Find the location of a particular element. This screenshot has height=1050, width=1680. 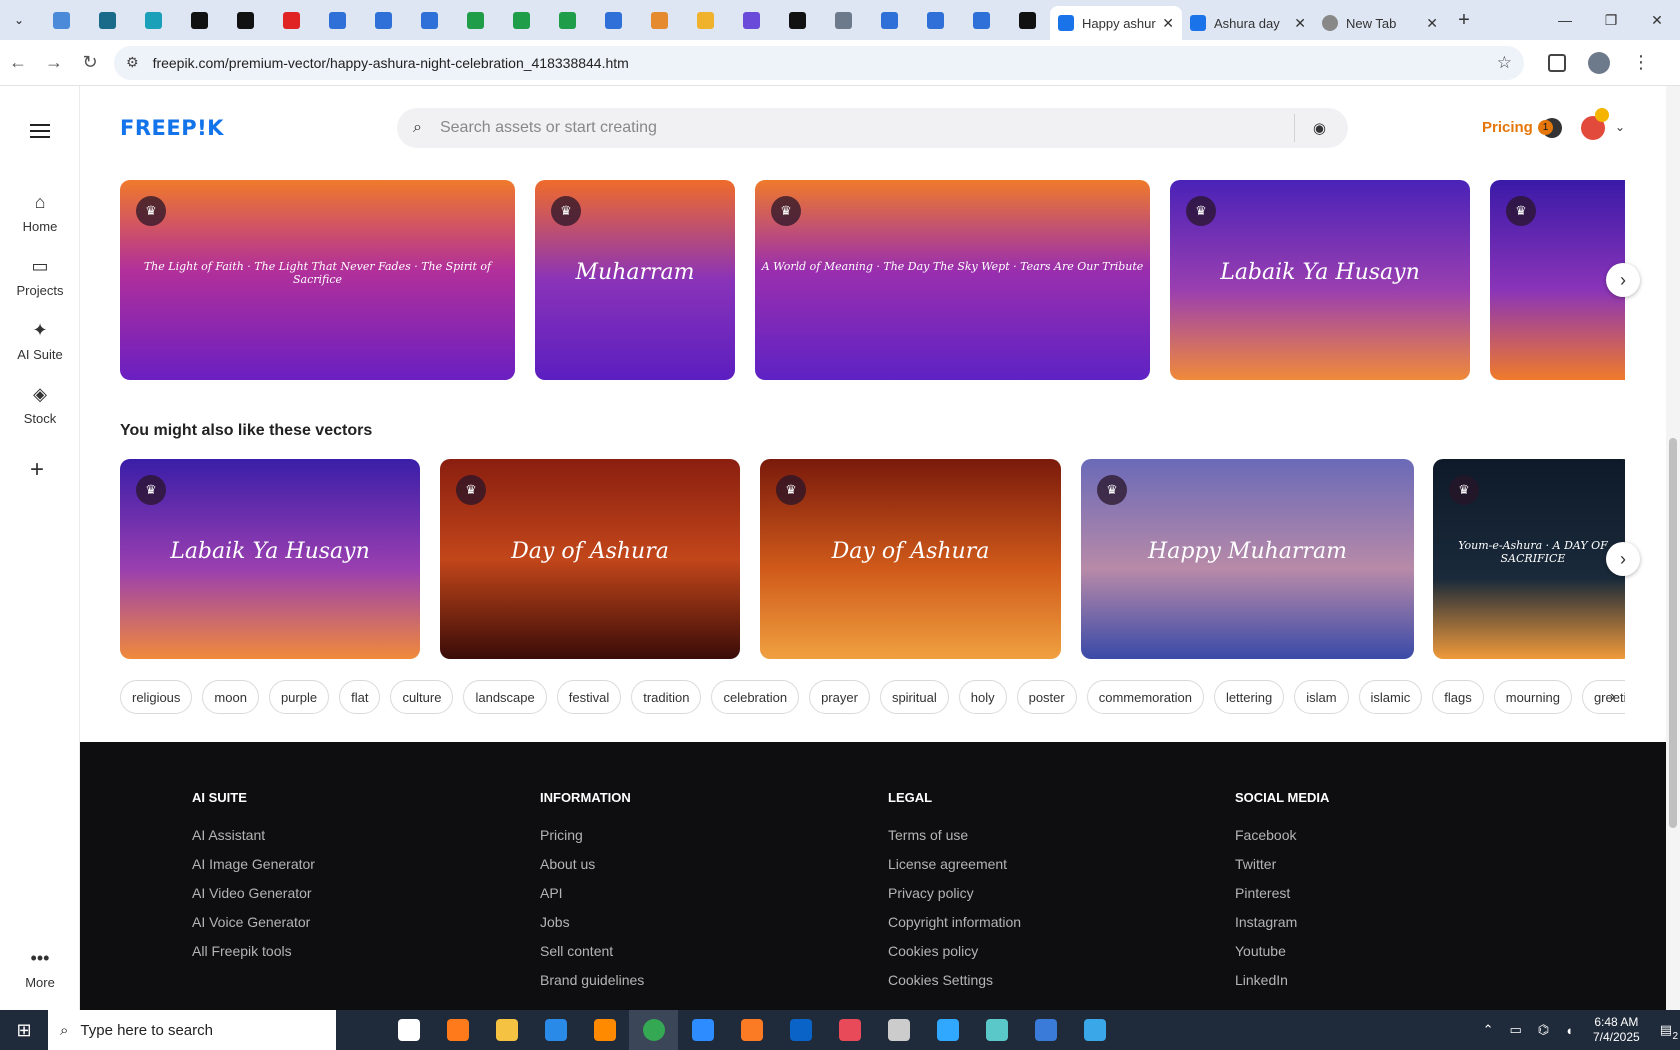

taskbar-app-sketch-app is located at coordinates (996, 1030).